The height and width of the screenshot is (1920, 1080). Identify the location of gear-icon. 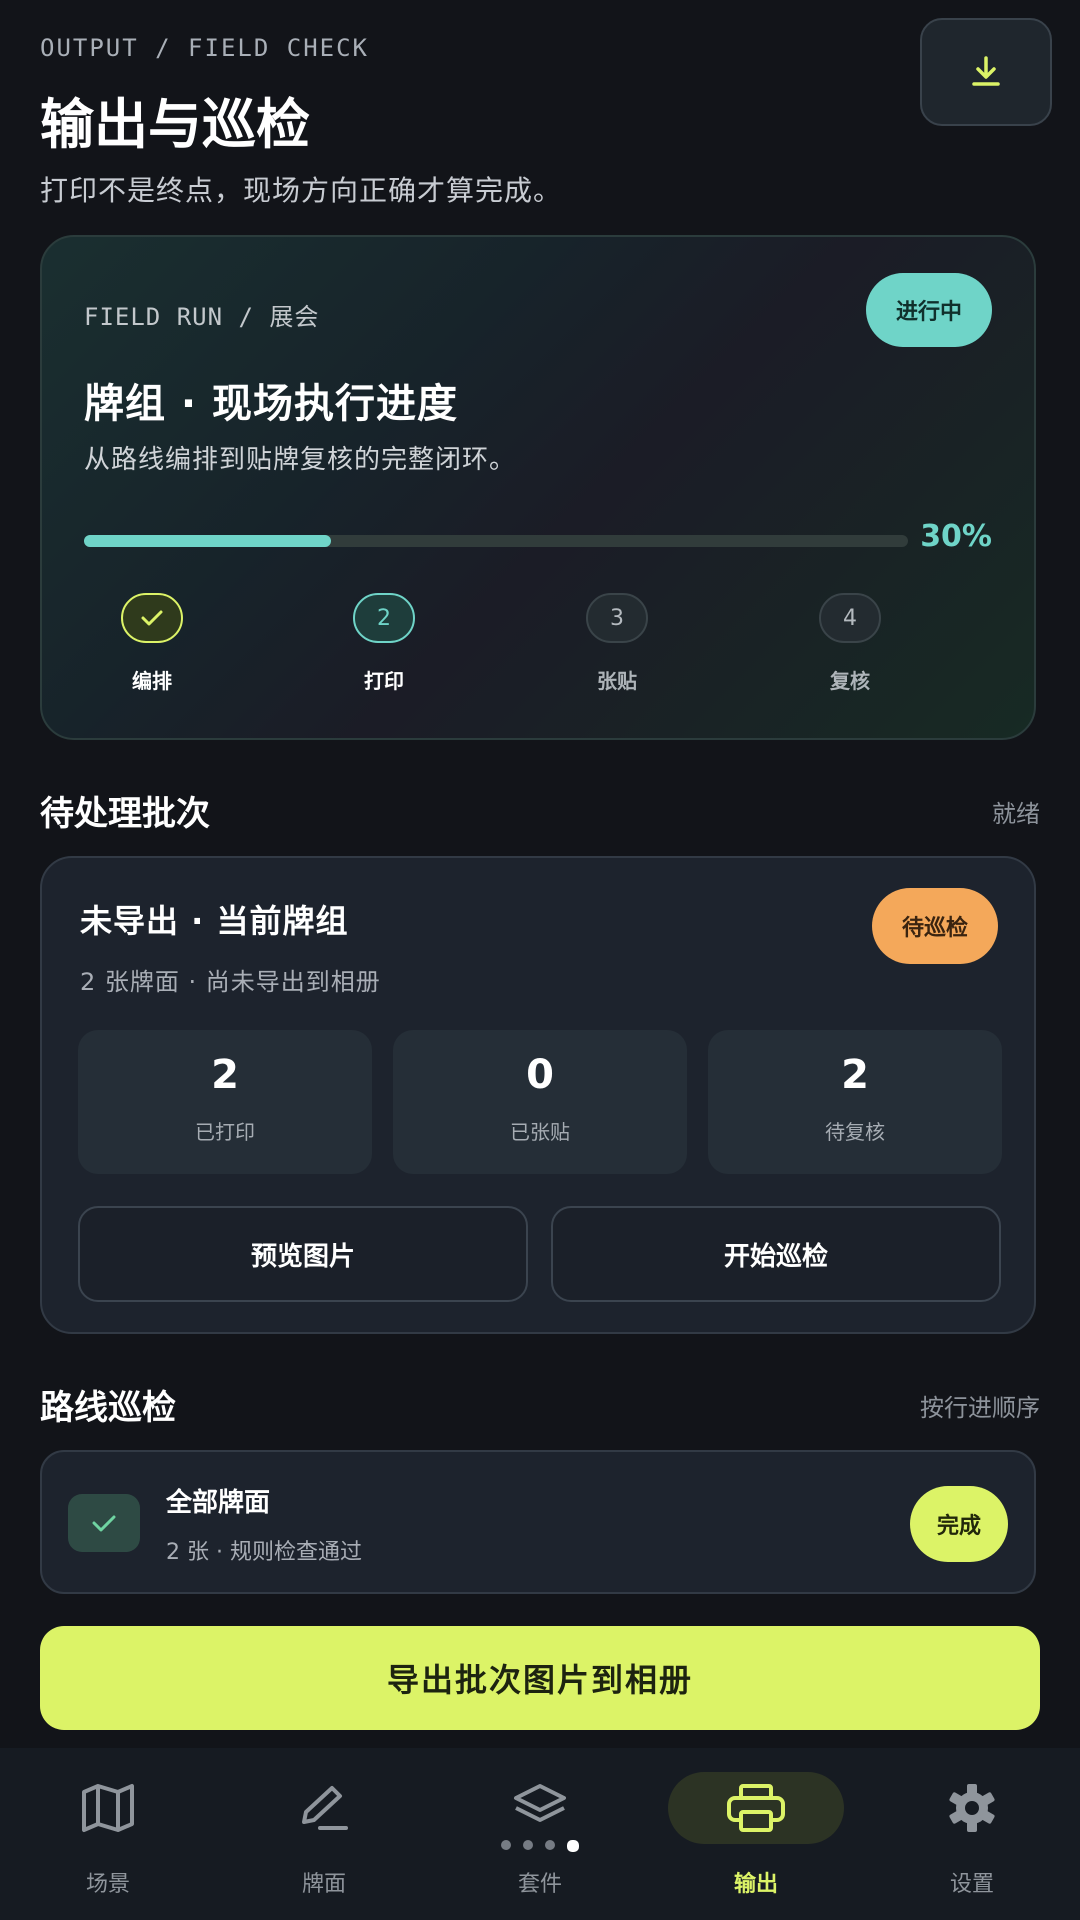
(972, 1808).